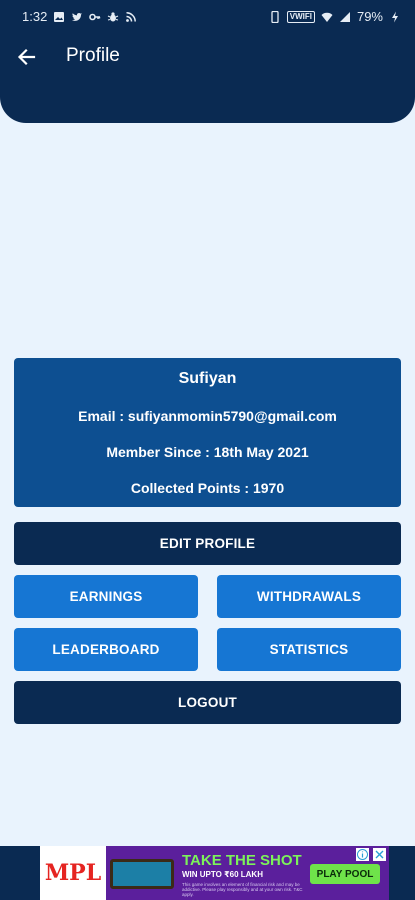  I want to click on status-bar-right: VWIFI 79%, so click(335, 16).